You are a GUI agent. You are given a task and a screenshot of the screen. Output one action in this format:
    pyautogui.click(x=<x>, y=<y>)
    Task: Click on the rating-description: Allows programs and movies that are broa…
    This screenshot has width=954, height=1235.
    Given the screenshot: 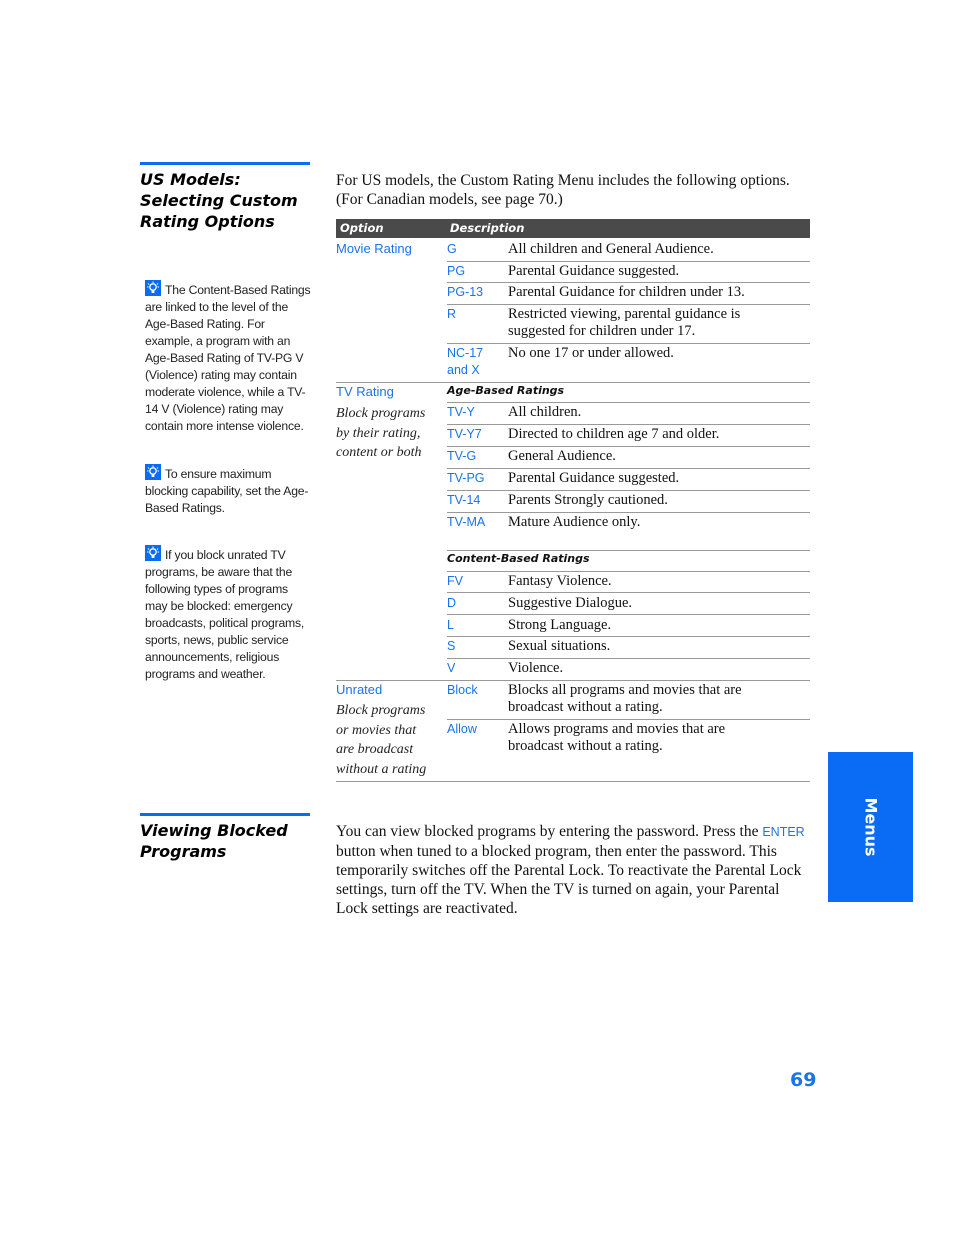 What is the action you would take?
    pyautogui.click(x=617, y=737)
    